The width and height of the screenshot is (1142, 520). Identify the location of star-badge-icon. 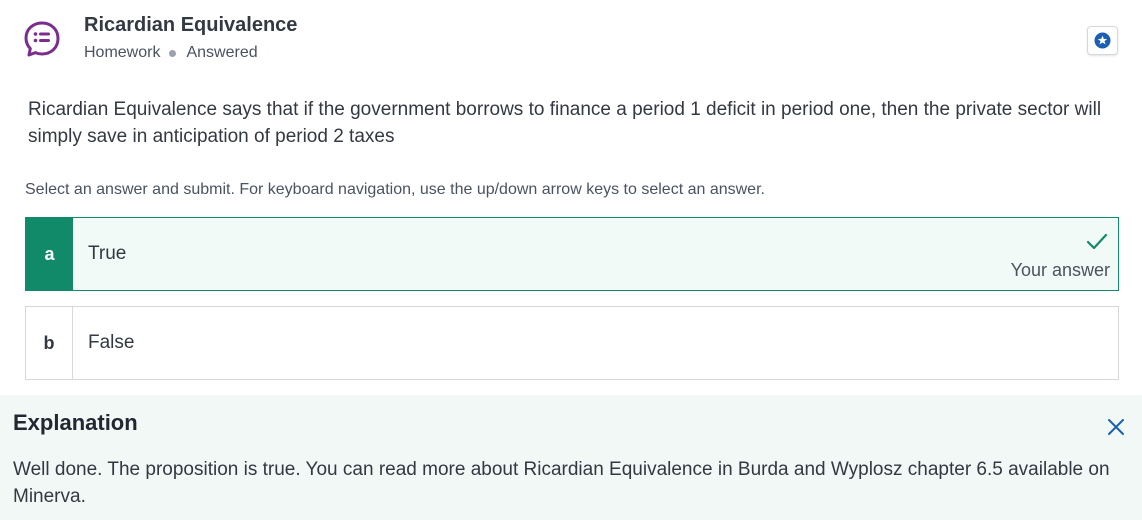
(1102, 40).